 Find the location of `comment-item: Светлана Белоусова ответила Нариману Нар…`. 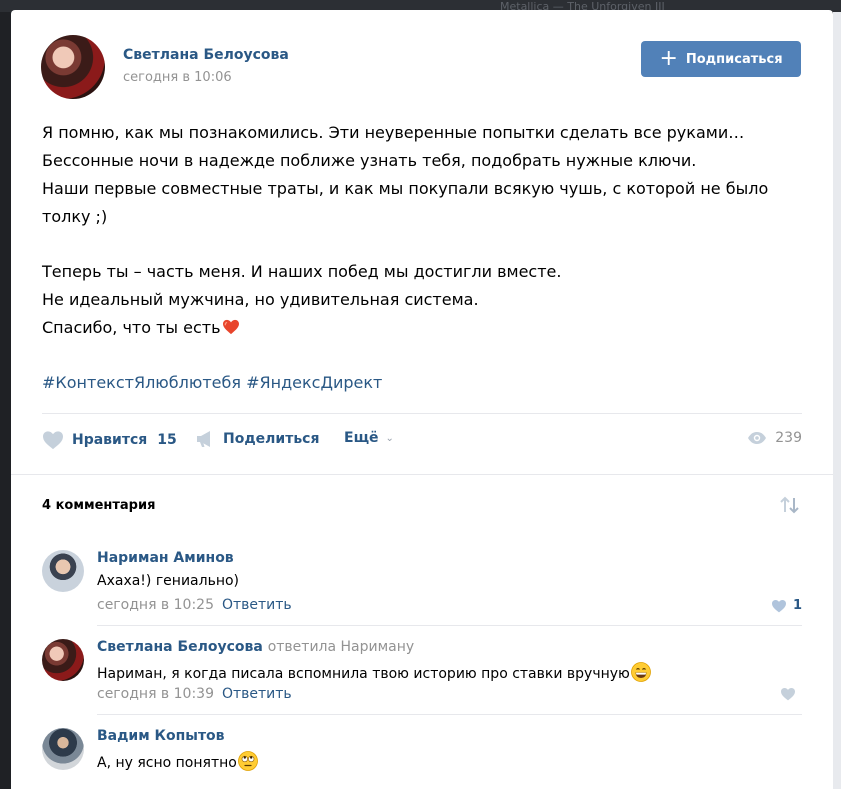

comment-item: Светлана Белоусова ответила Нариману Нар… is located at coordinates (422, 676).